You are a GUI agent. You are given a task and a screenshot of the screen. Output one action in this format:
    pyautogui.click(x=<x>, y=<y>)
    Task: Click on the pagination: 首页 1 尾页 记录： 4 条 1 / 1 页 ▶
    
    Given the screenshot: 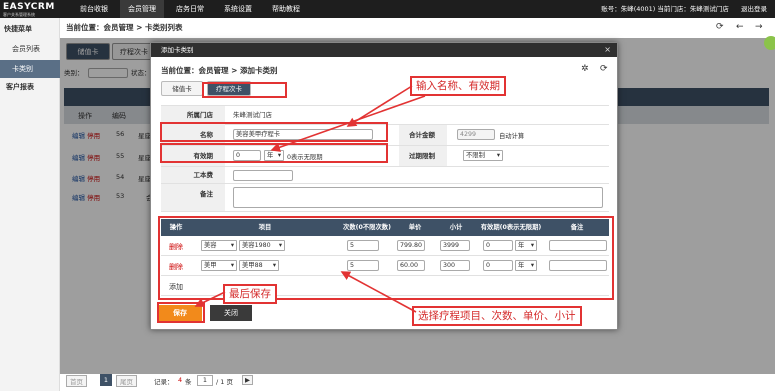 What is the action you would take?
    pyautogui.click(x=416, y=381)
    